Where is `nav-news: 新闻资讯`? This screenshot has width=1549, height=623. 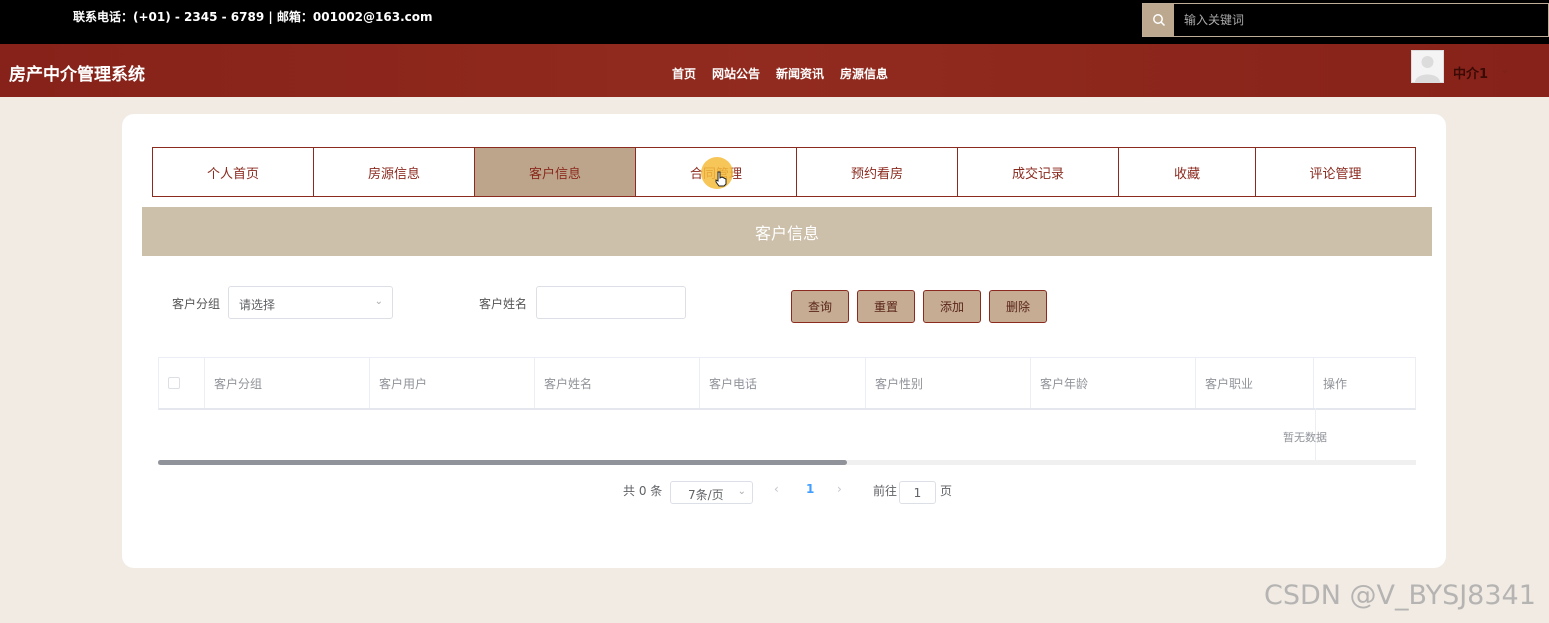 nav-news: 新闻资讯 is located at coordinates (800, 73).